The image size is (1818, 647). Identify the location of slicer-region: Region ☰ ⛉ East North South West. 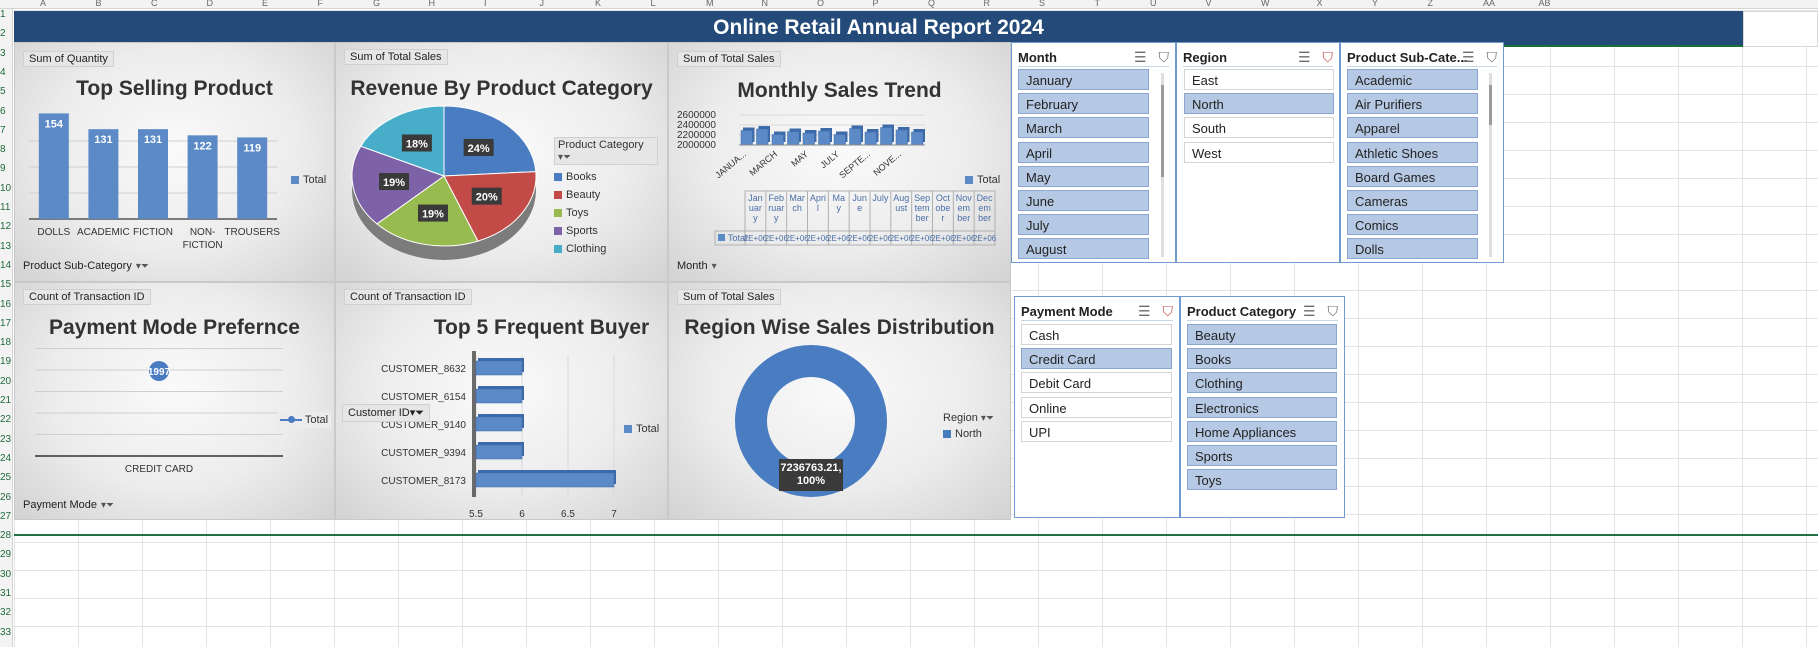
(1258, 152).